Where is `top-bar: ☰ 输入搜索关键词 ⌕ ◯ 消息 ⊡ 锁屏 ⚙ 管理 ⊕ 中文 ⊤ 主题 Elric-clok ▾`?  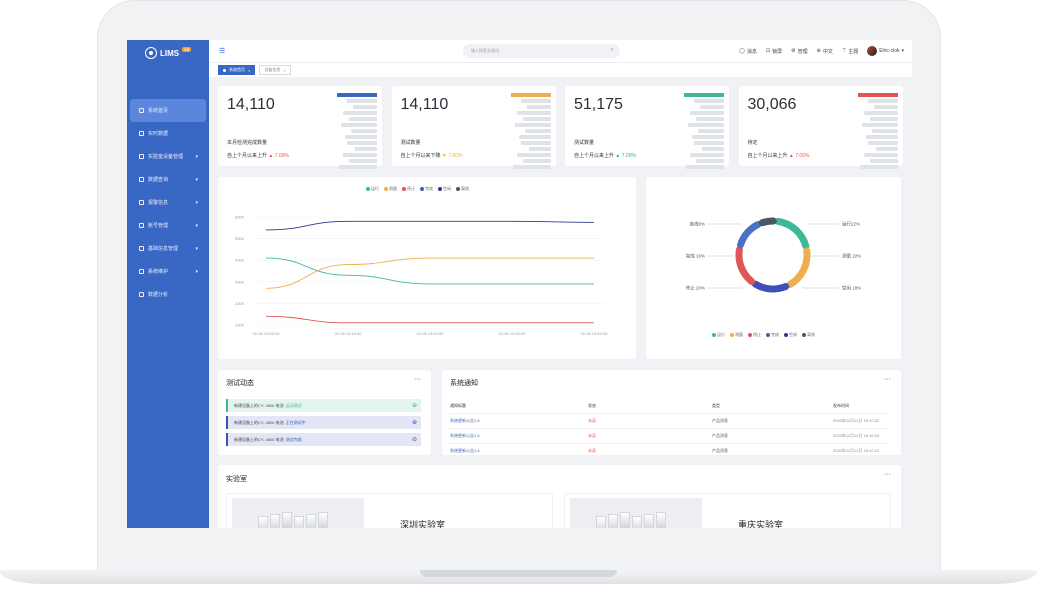 top-bar: ☰ 输入搜索关键词 ⌕ ◯ 消息 ⊡ 锁屏 ⚙ 管理 ⊕ 中文 ⊤ 主题 Elric-clok ▾ is located at coordinates (560, 51).